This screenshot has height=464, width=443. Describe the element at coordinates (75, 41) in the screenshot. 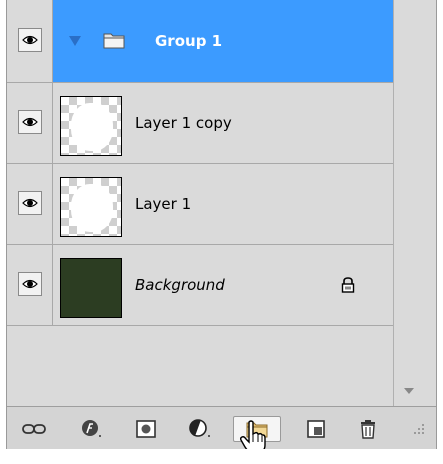

I see `expand-triangle-icon` at that location.